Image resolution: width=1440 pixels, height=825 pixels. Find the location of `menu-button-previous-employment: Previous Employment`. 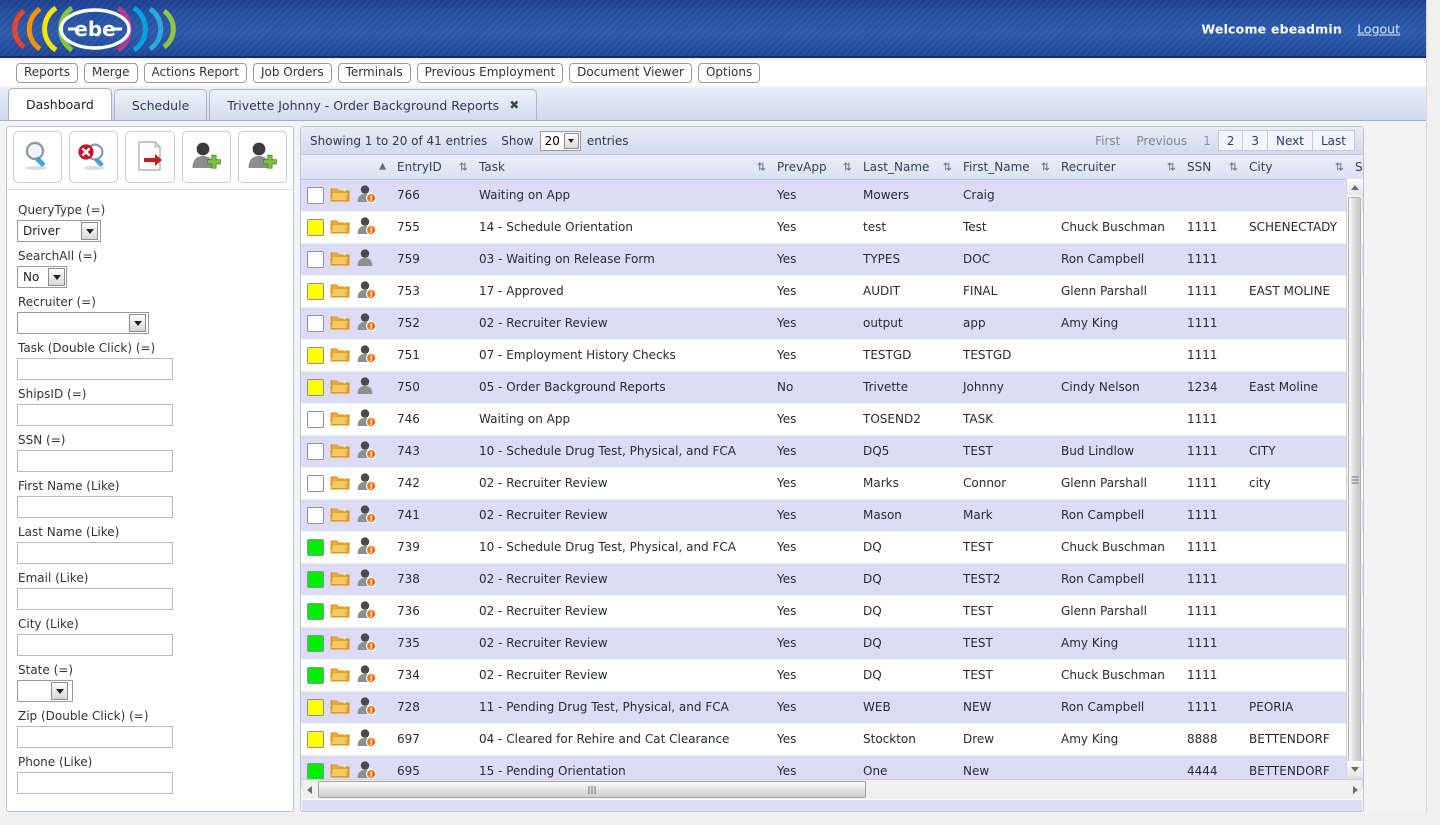

menu-button-previous-employment: Previous Employment is located at coordinates (490, 73).